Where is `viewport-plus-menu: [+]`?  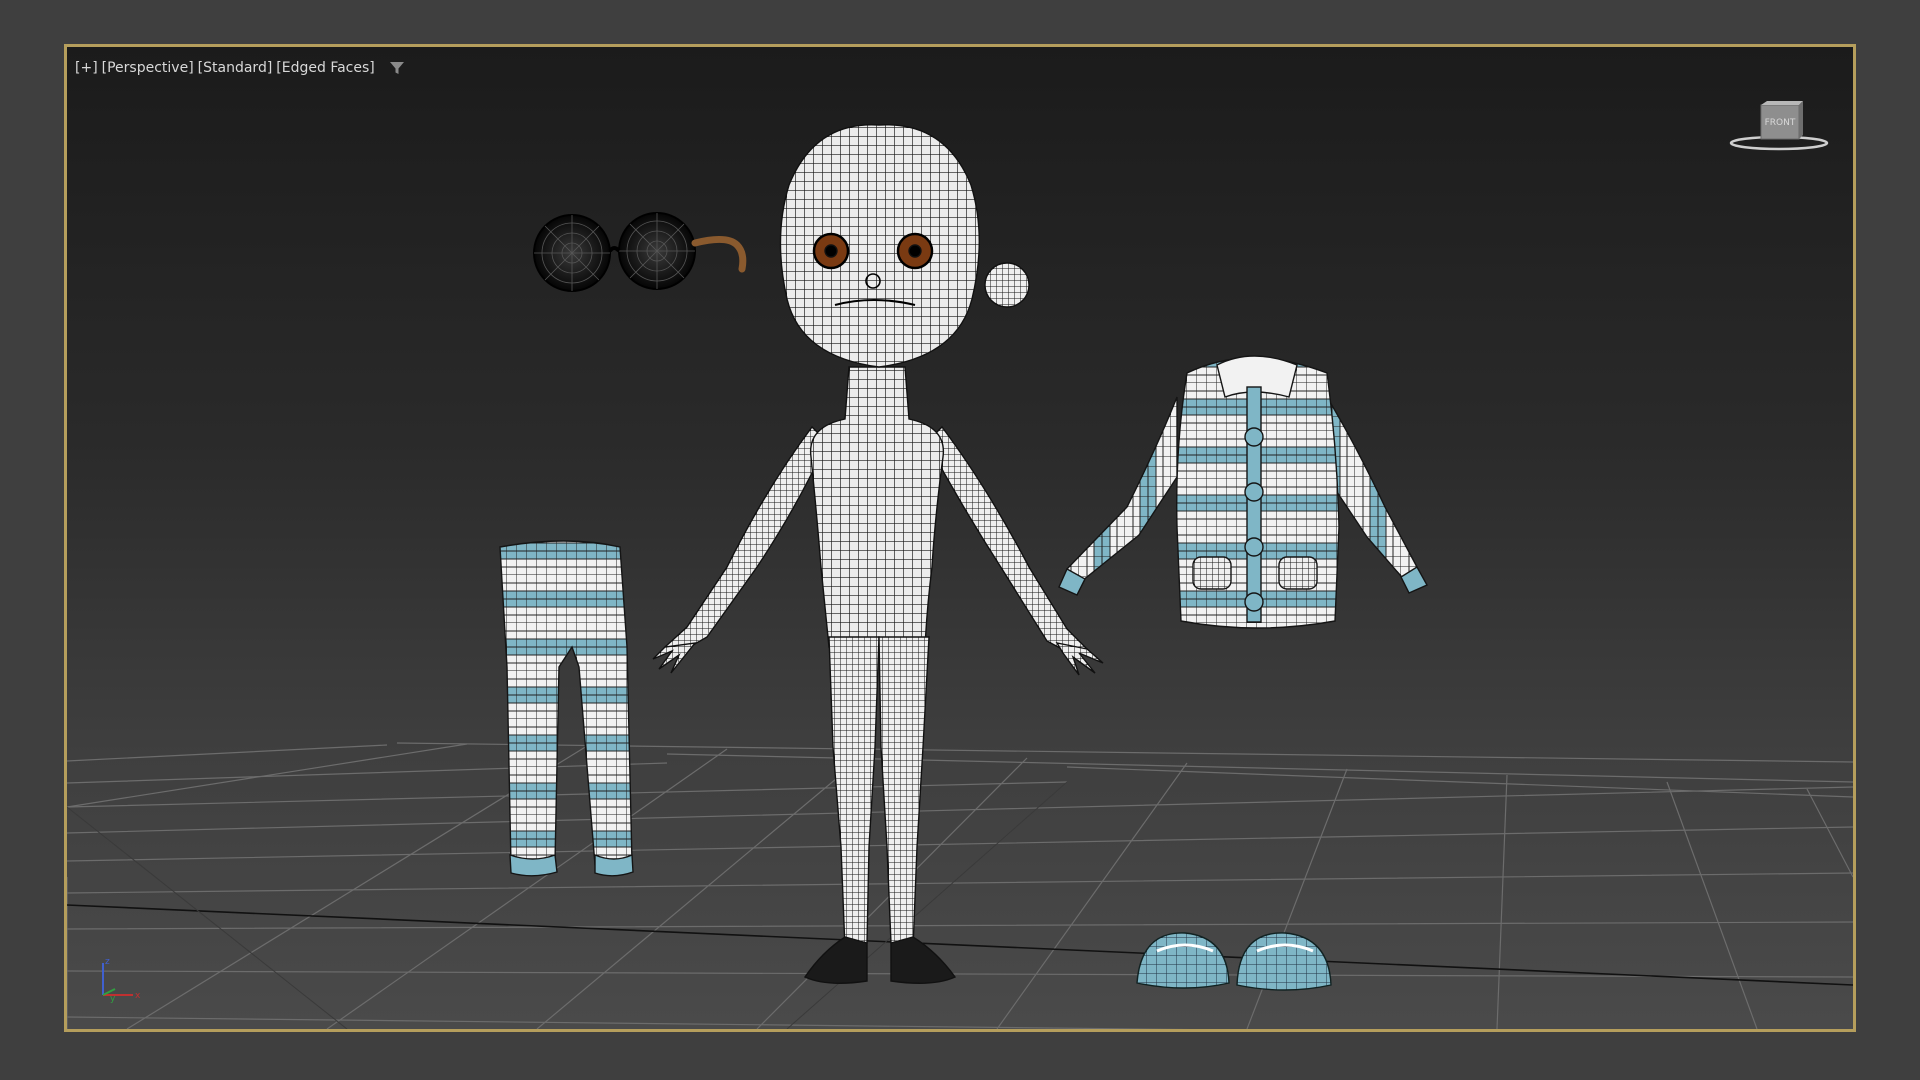
viewport-plus-menu: [+] is located at coordinates (86, 68).